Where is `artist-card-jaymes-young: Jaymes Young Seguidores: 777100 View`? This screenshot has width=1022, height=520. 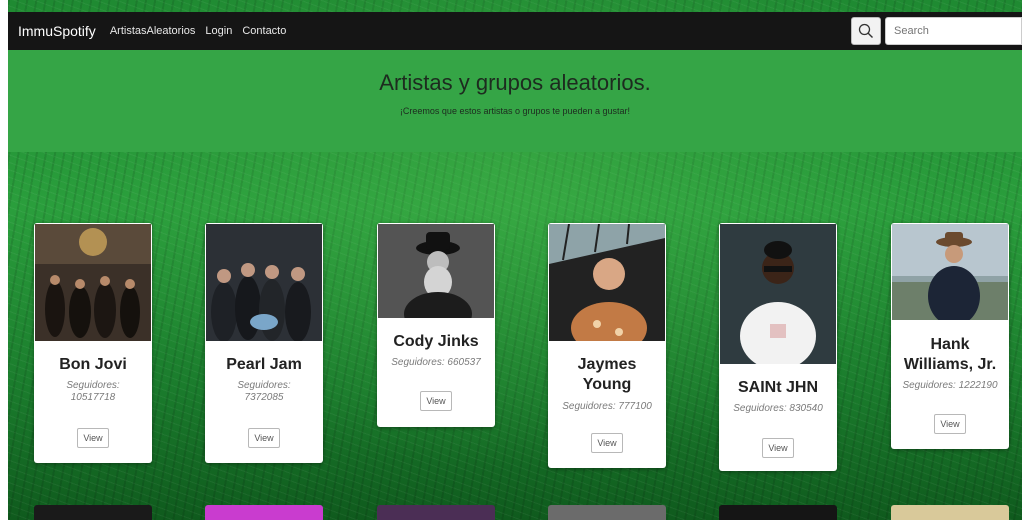
artist-card-jaymes-young: Jaymes Young Seguidores: 777100 View is located at coordinates (607, 345).